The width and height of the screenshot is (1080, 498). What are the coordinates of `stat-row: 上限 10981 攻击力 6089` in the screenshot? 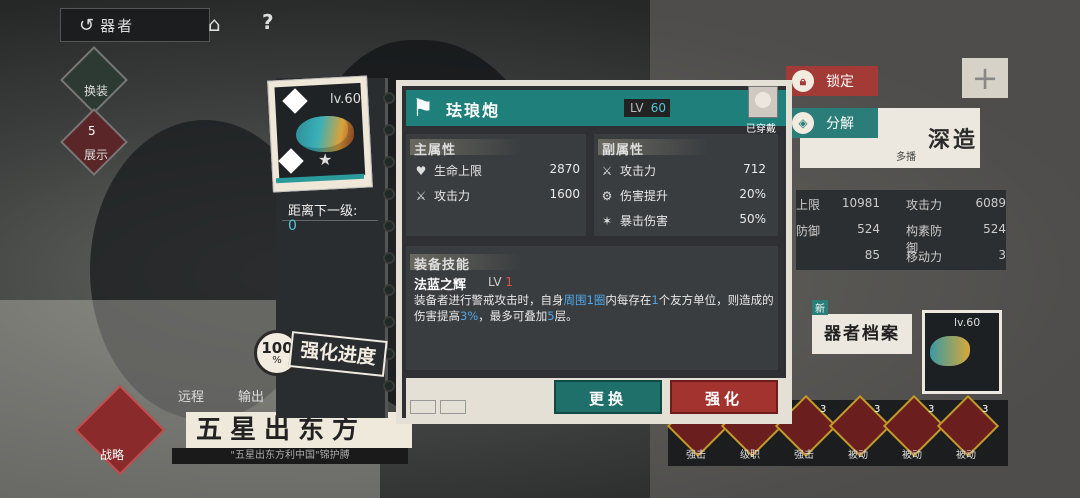 It's located at (901, 204).